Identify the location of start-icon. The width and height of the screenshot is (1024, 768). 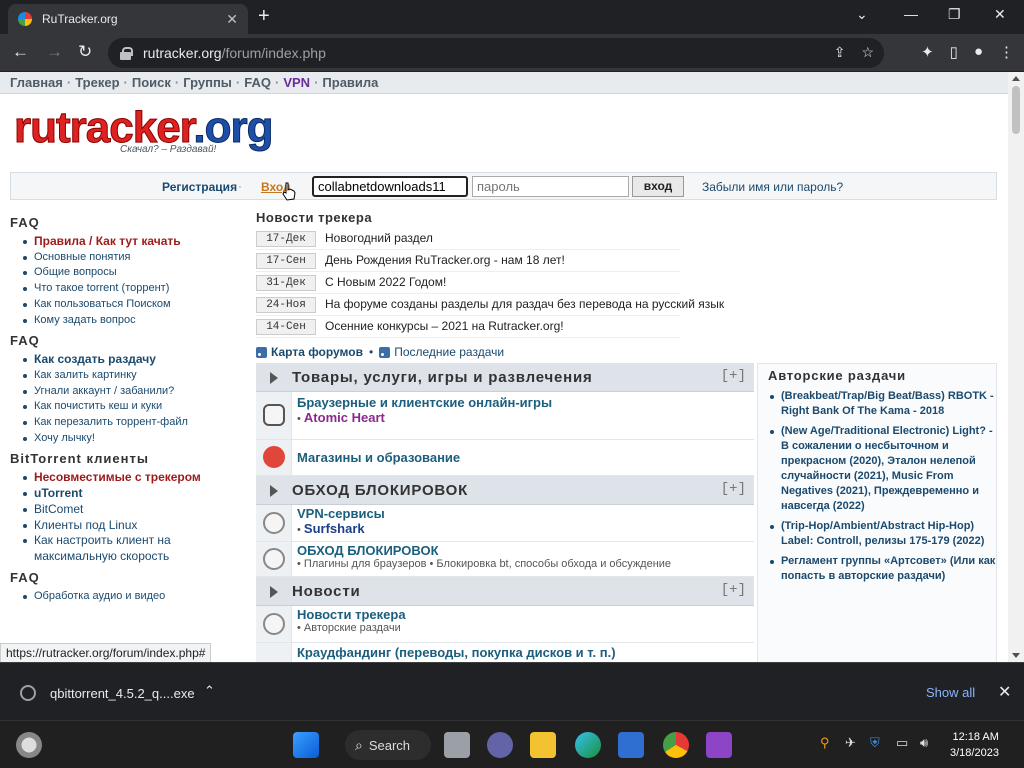
(306, 745).